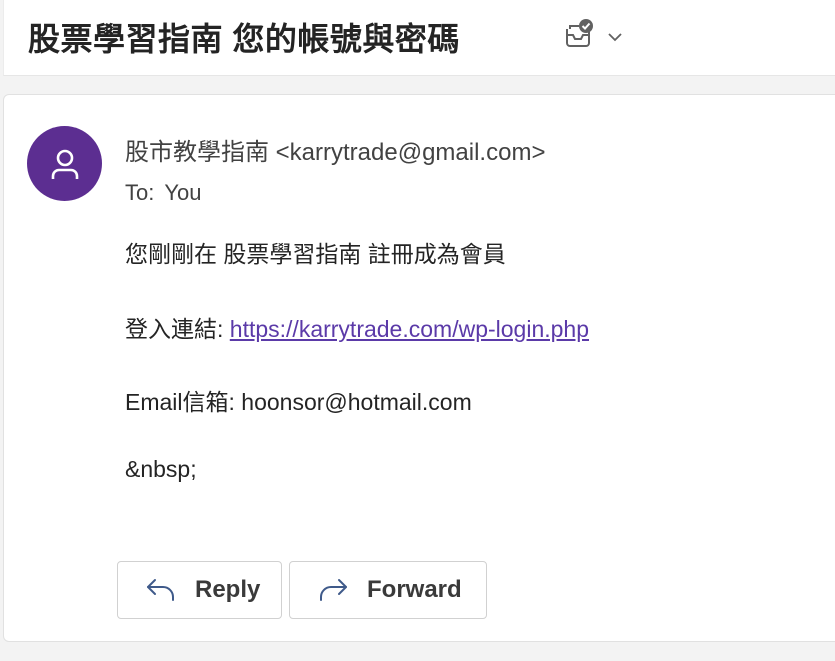 The image size is (835, 661). Describe the element at coordinates (183, 402) in the screenshot. I see `email-label: Email信箱:` at that location.